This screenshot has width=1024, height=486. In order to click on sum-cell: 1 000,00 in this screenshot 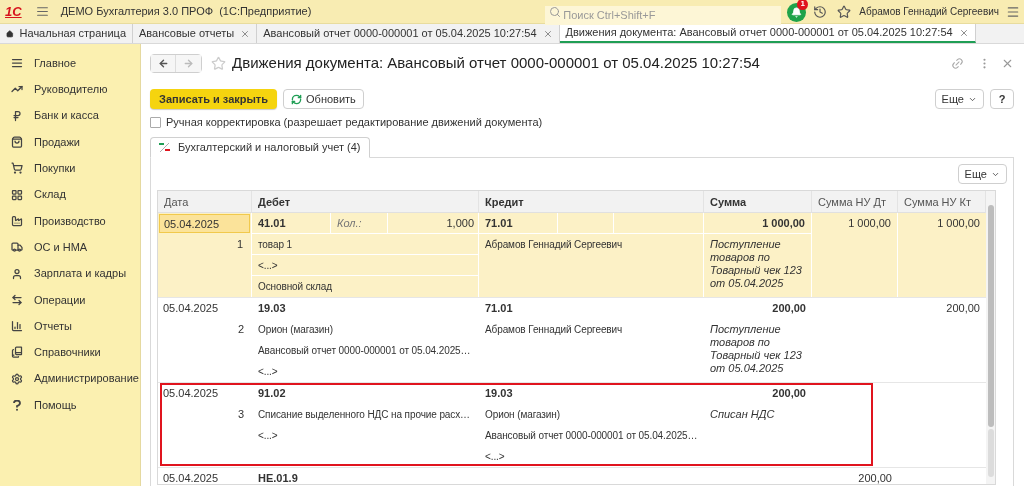, I will do `click(757, 223)`.